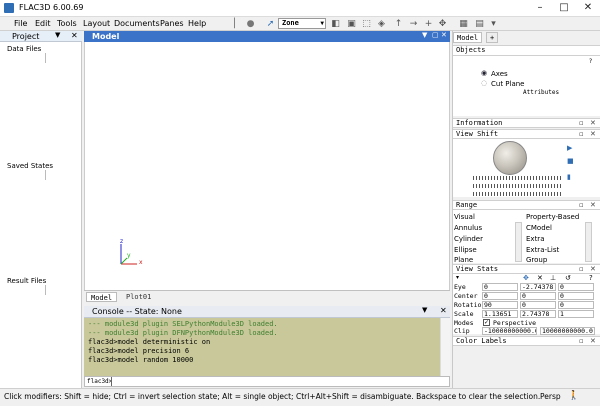 Image resolution: width=600 pixels, height=406 pixels. What do you see at coordinates (24, 49) in the screenshot?
I see `data-files-section: Data Files` at bounding box center [24, 49].